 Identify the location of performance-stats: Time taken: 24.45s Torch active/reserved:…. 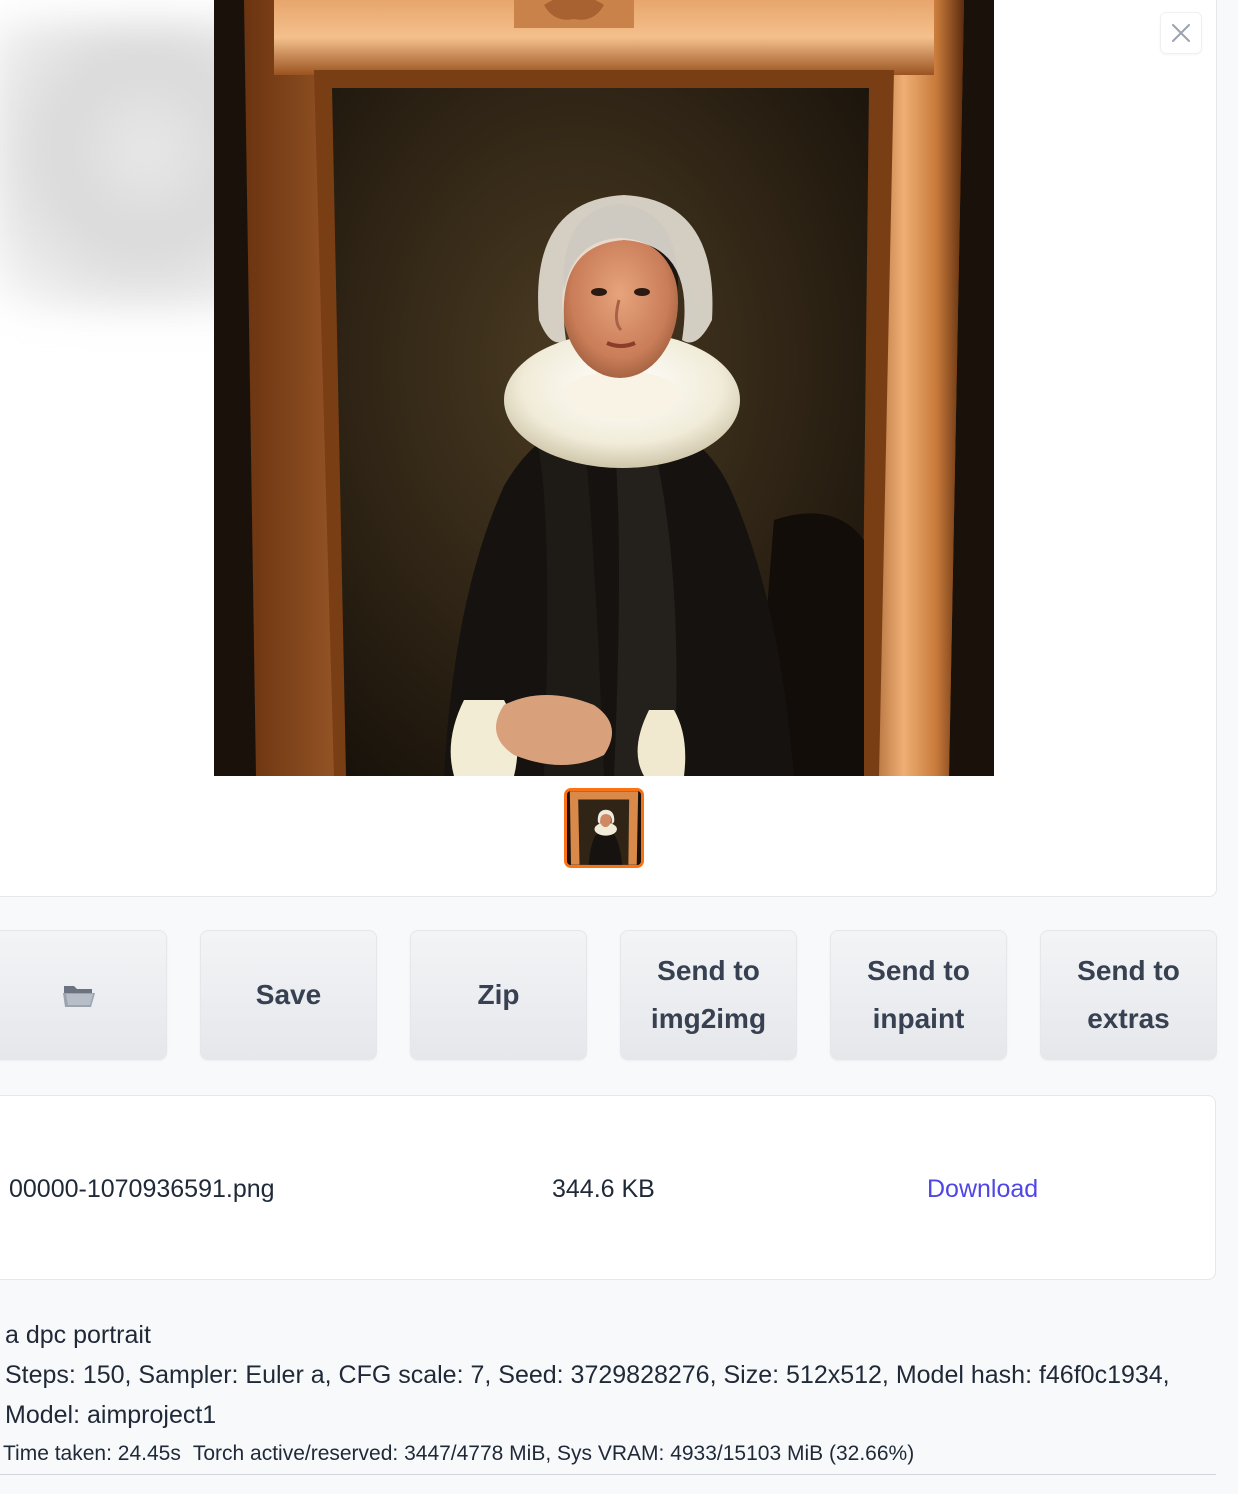
(458, 1454).